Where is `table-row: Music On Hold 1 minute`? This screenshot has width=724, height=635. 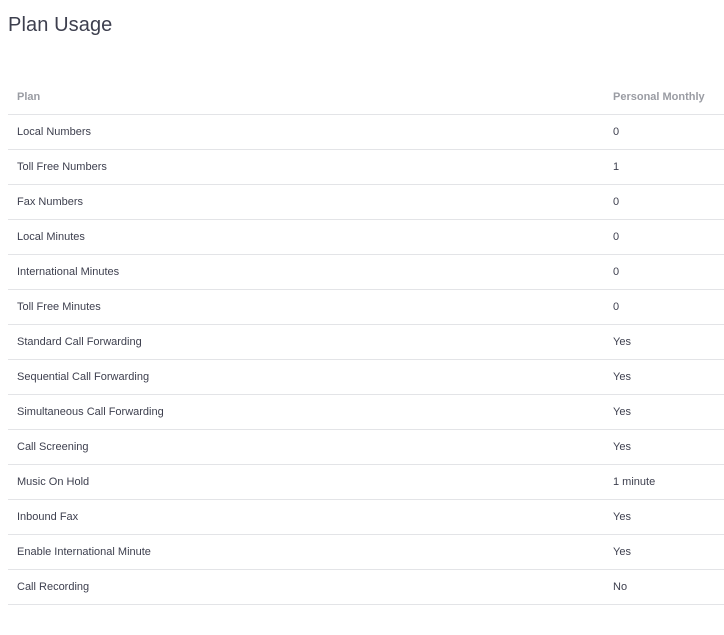 table-row: Music On Hold 1 minute is located at coordinates (366, 482).